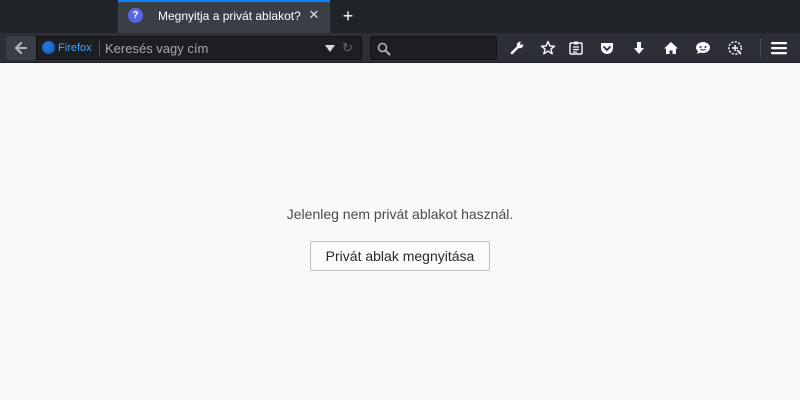 Image resolution: width=800 pixels, height=400 pixels. Describe the element at coordinates (48, 47) in the screenshot. I see `firefox-logo-icon` at that location.